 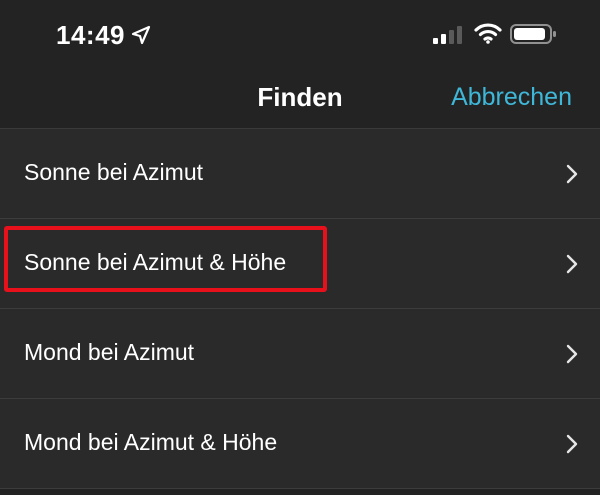 I want to click on list-item-label: Sonne bei Azimut, so click(x=114, y=172).